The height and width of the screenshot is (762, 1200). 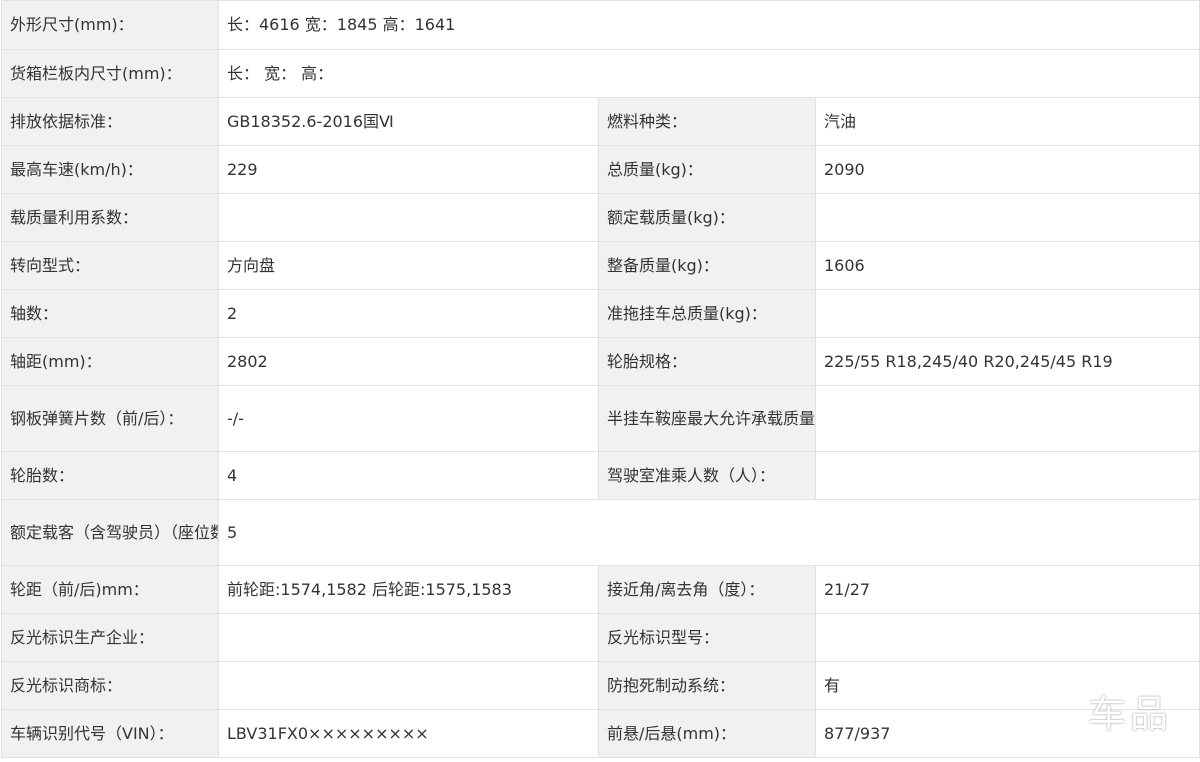 I want to click on label-cab-occupants: 驾驶室准乘人数（人）：, so click(x=707, y=475).